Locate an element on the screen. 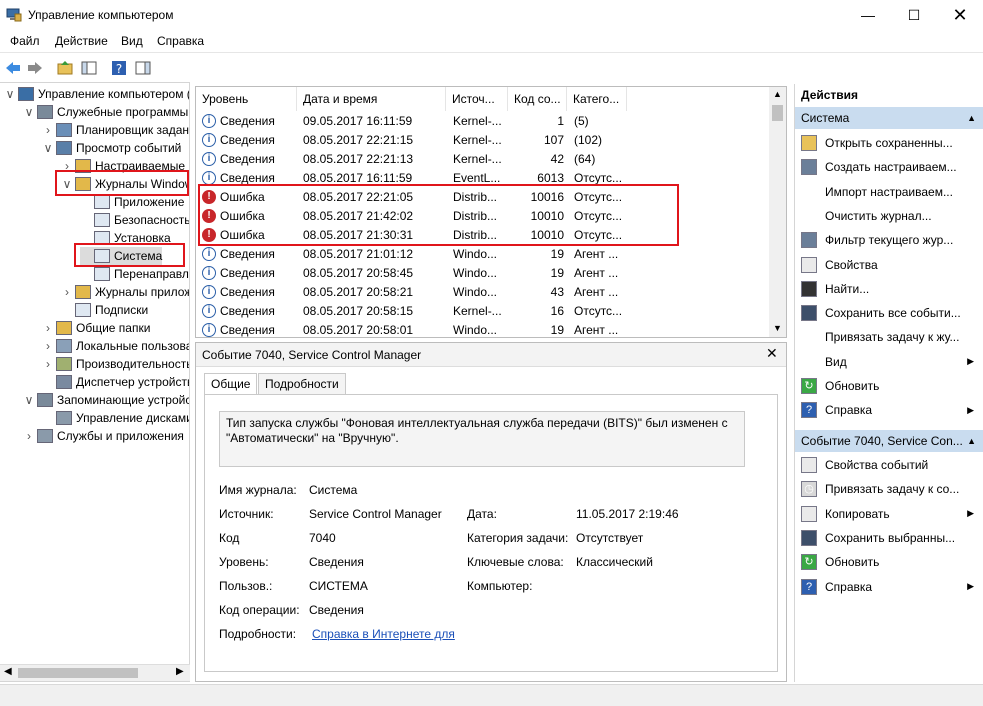 The image size is (983, 706). code-label: Код is located at coordinates (229, 538).